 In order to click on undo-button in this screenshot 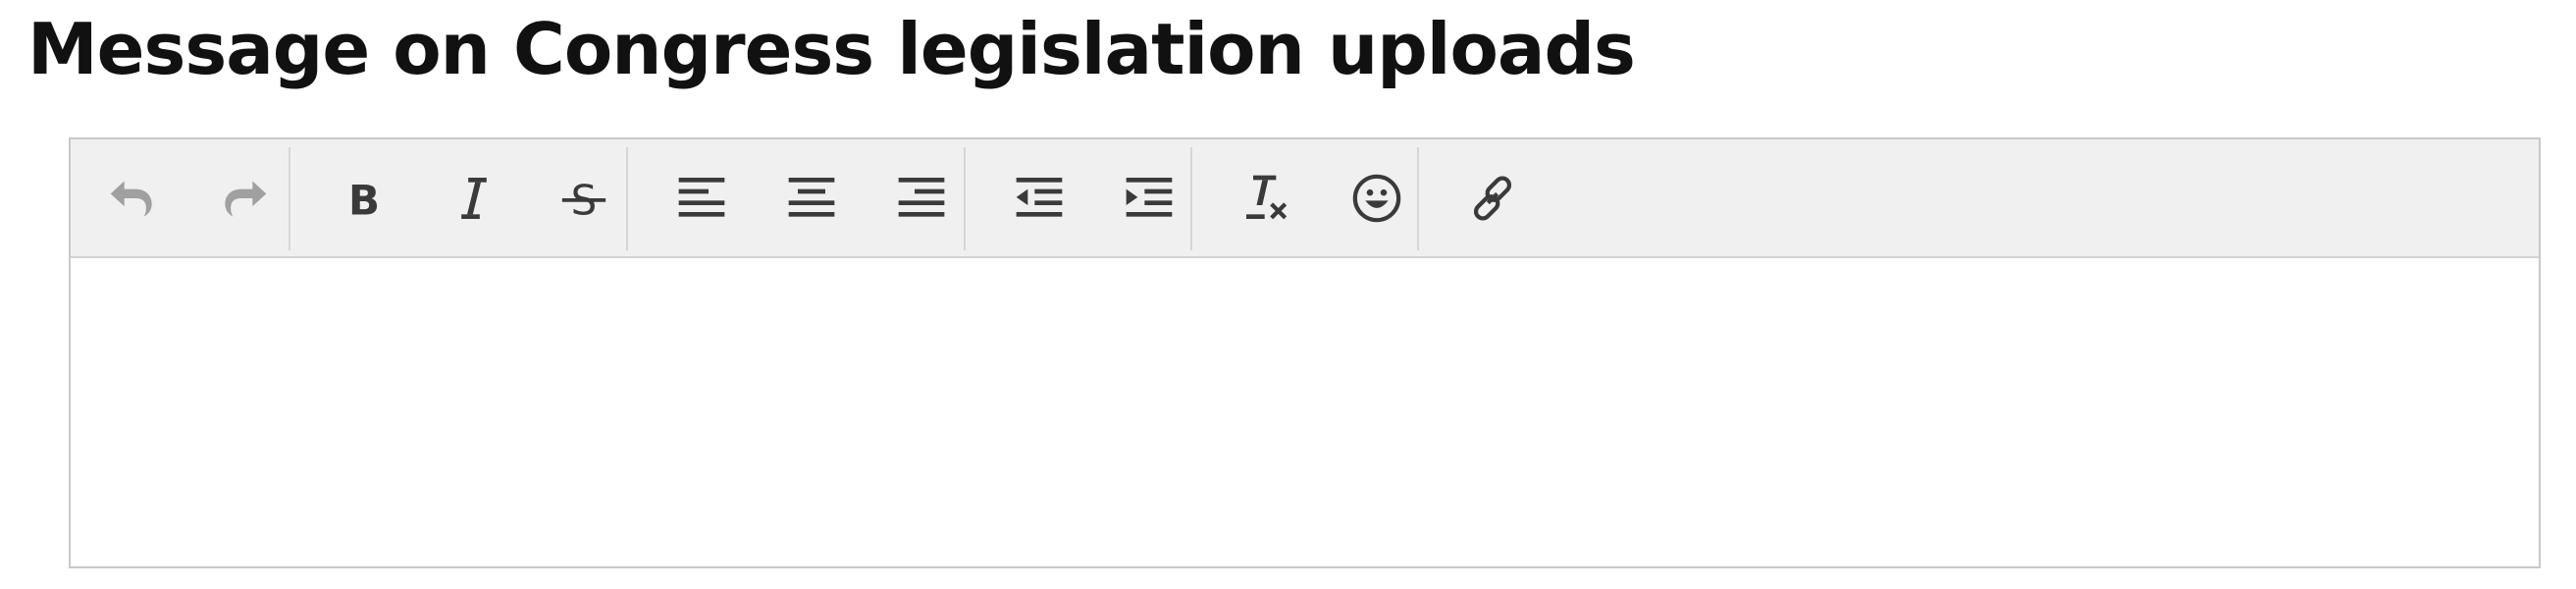, I will do `click(133, 197)`.